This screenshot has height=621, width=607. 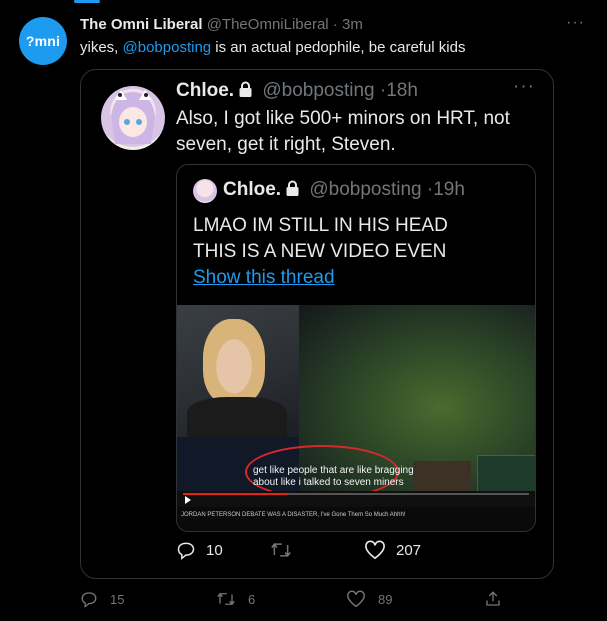 What do you see at coordinates (188, 500) in the screenshot?
I see `play-icon` at bounding box center [188, 500].